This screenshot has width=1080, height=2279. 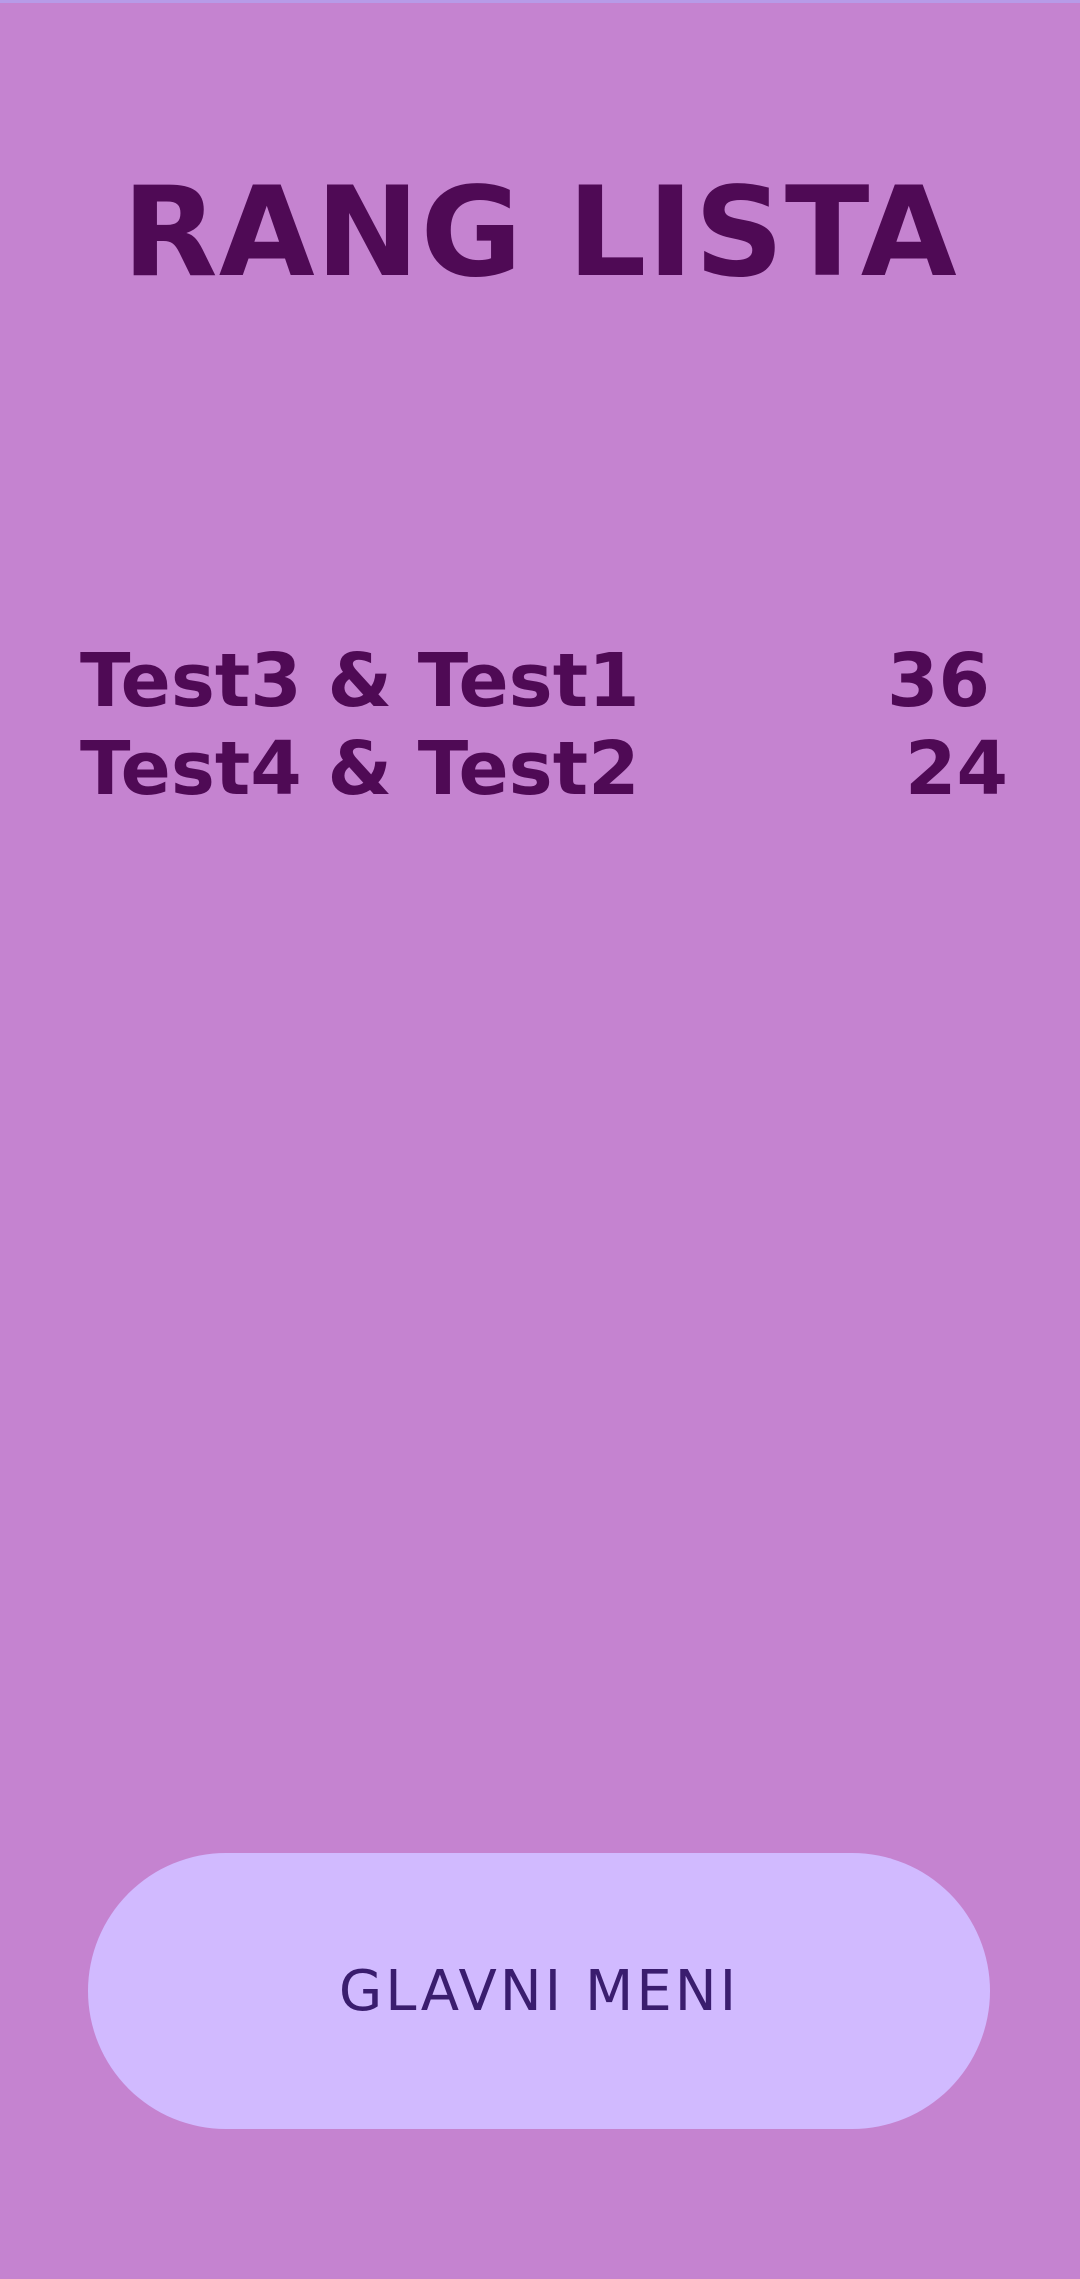 I want to click on list-item: Test3 & Test1 36, so click(x=544, y=681).